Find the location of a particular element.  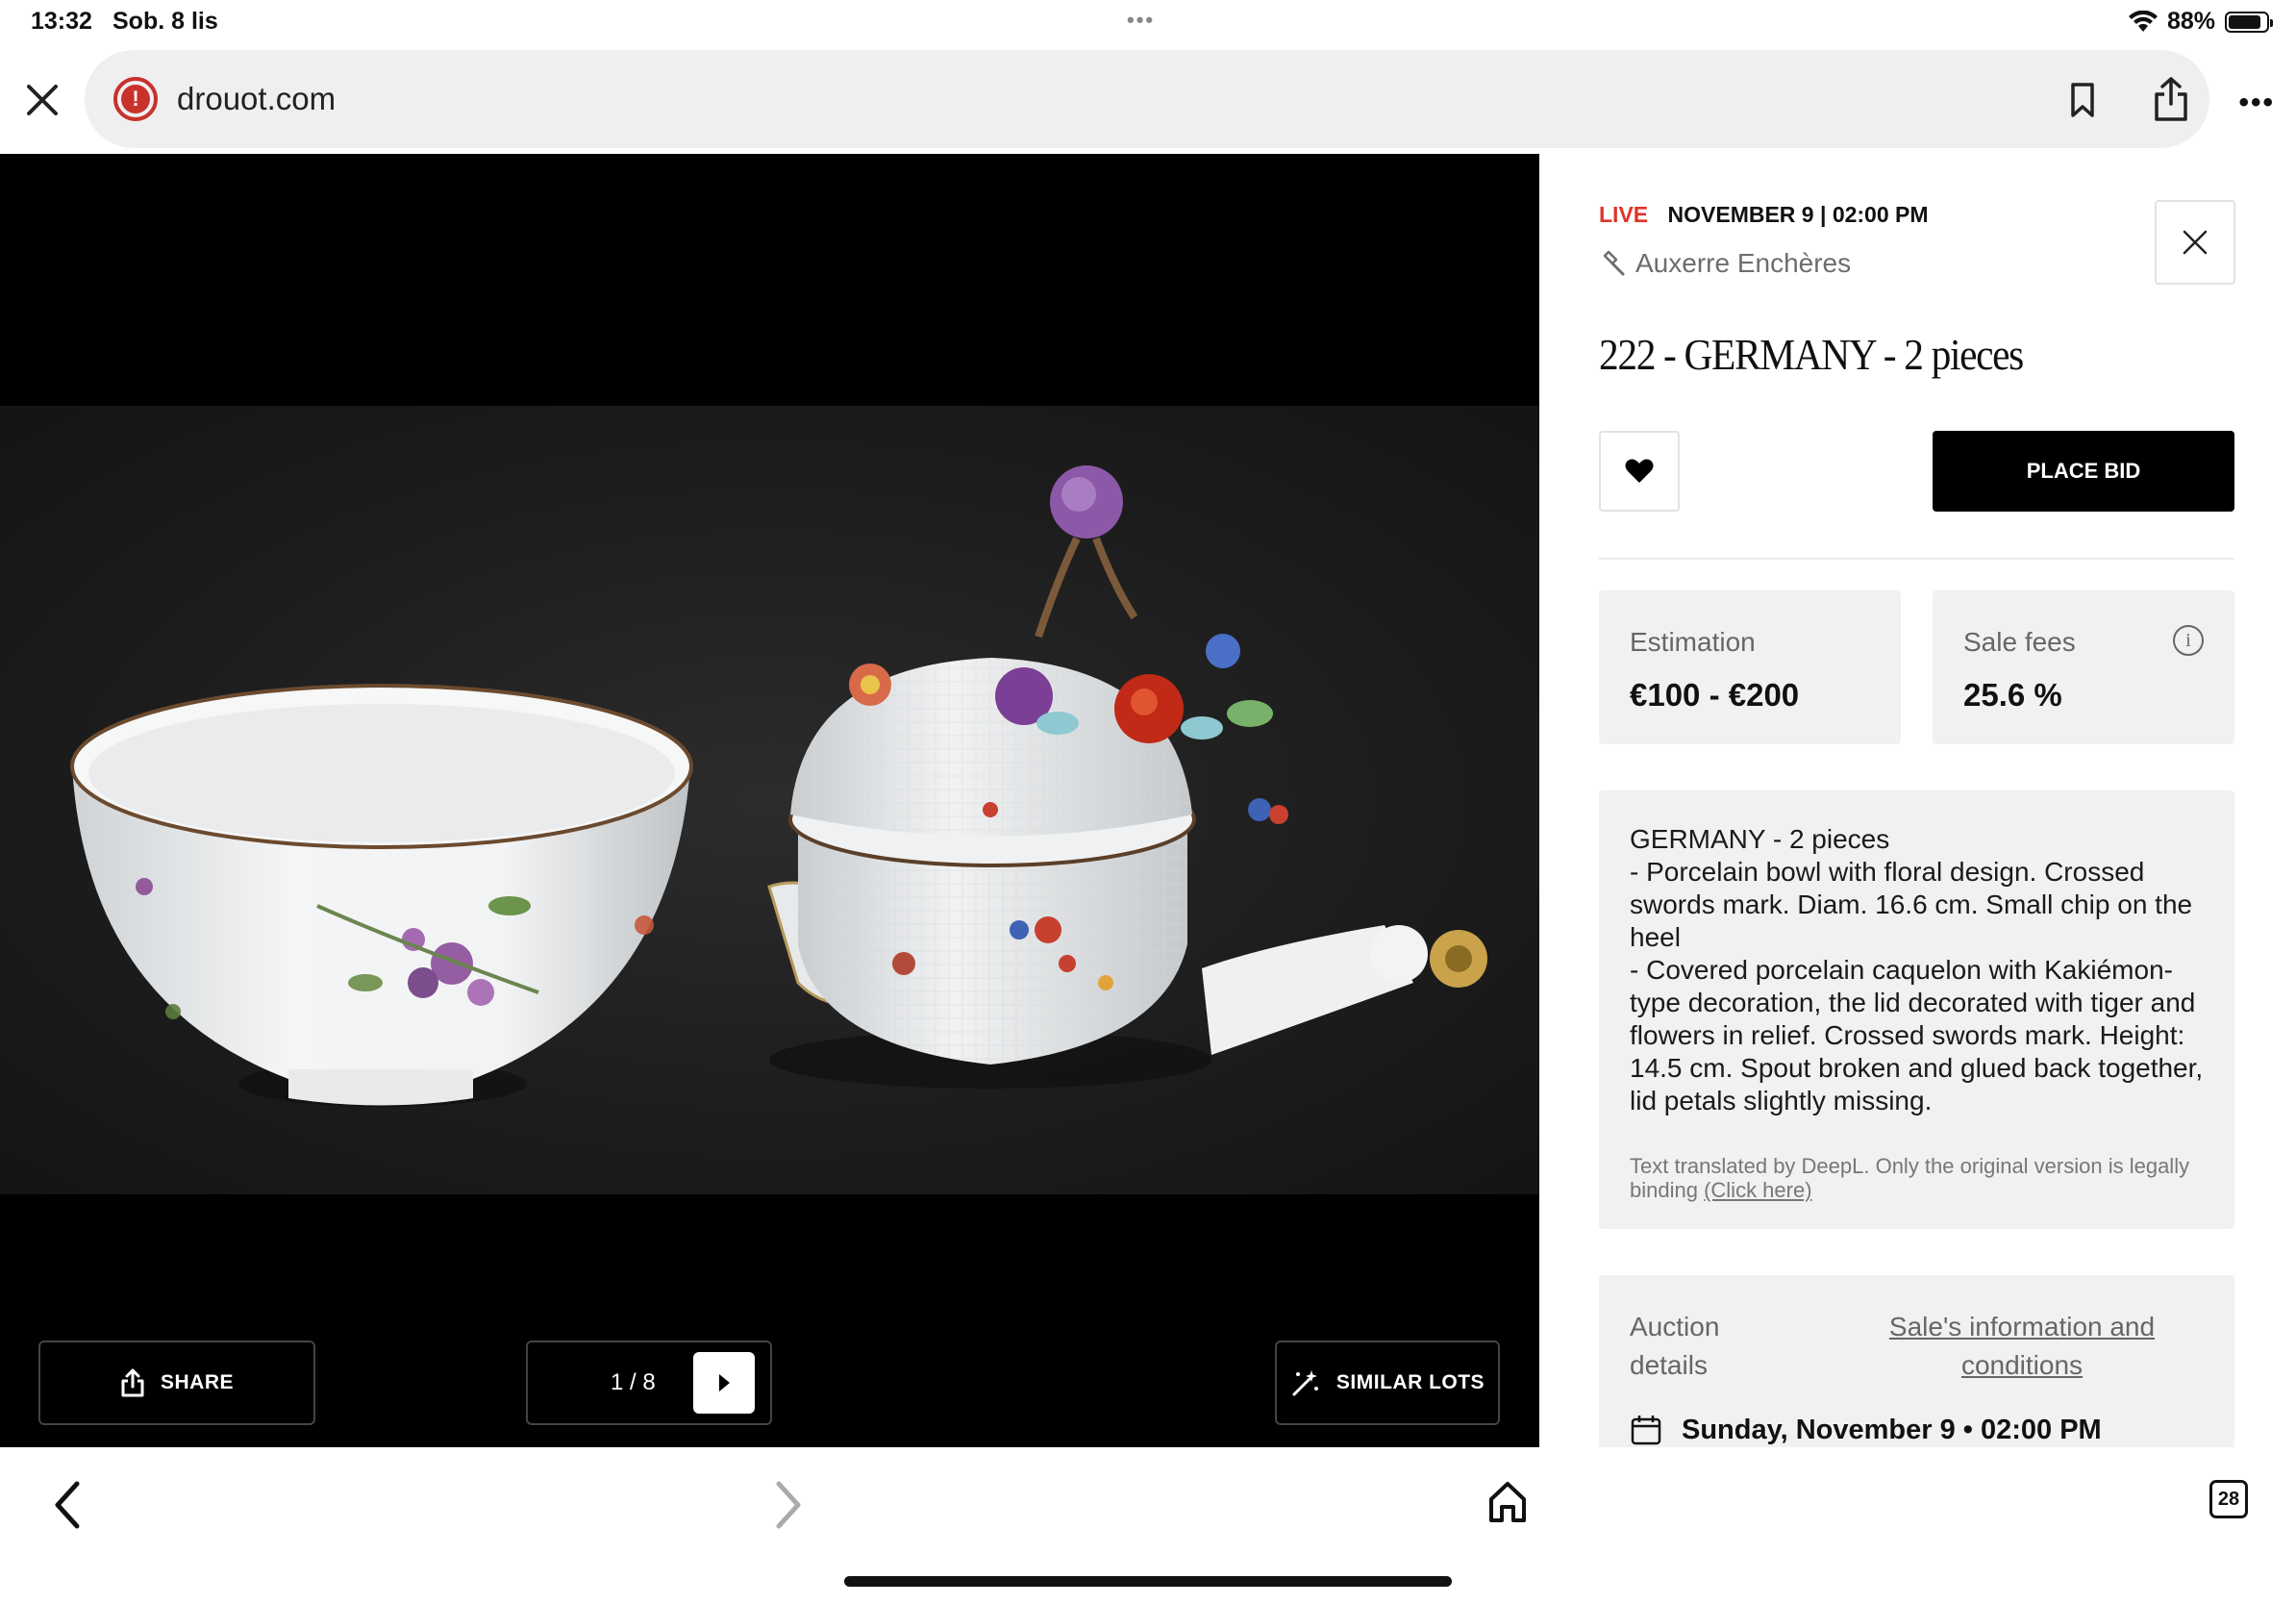

battery-percent: 88% is located at coordinates (2190, 21).